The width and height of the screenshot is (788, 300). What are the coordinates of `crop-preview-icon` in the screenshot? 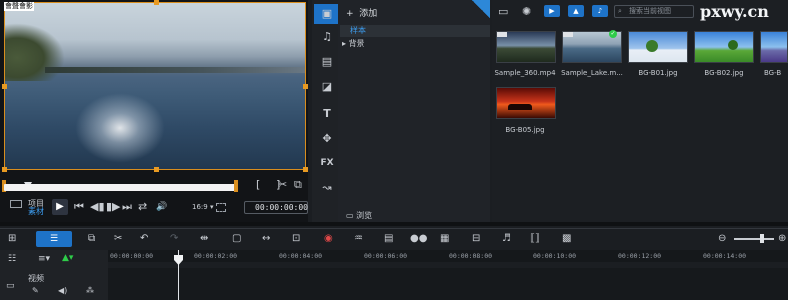 It's located at (221, 207).